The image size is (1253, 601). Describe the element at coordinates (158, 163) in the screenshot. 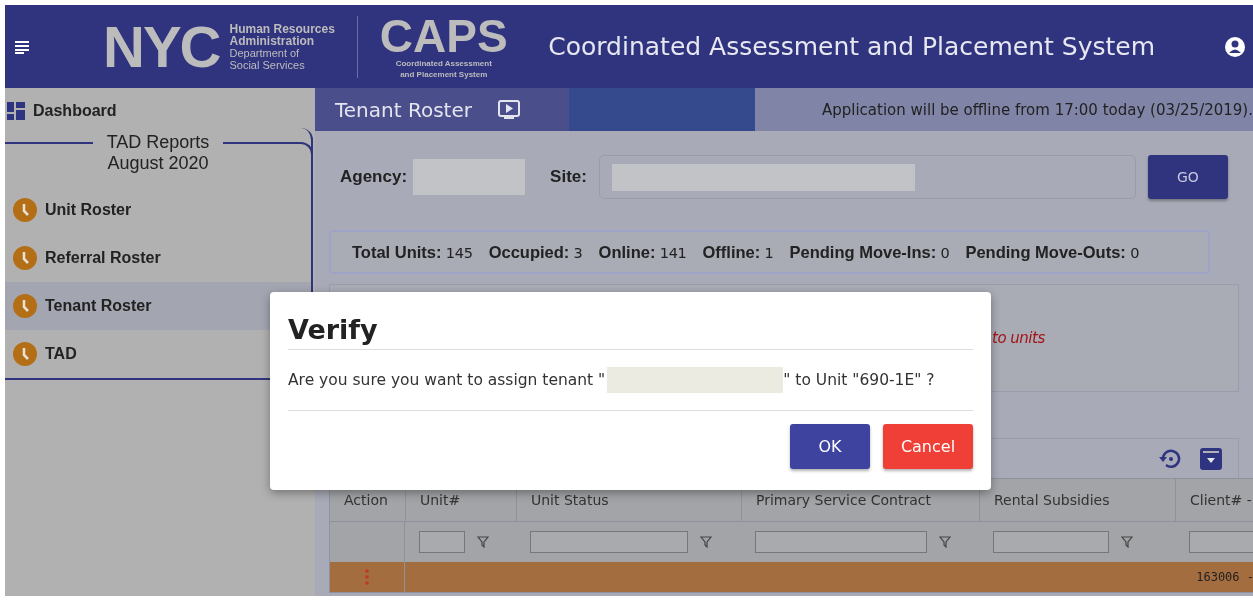

I see `group-title: August 2020` at that location.